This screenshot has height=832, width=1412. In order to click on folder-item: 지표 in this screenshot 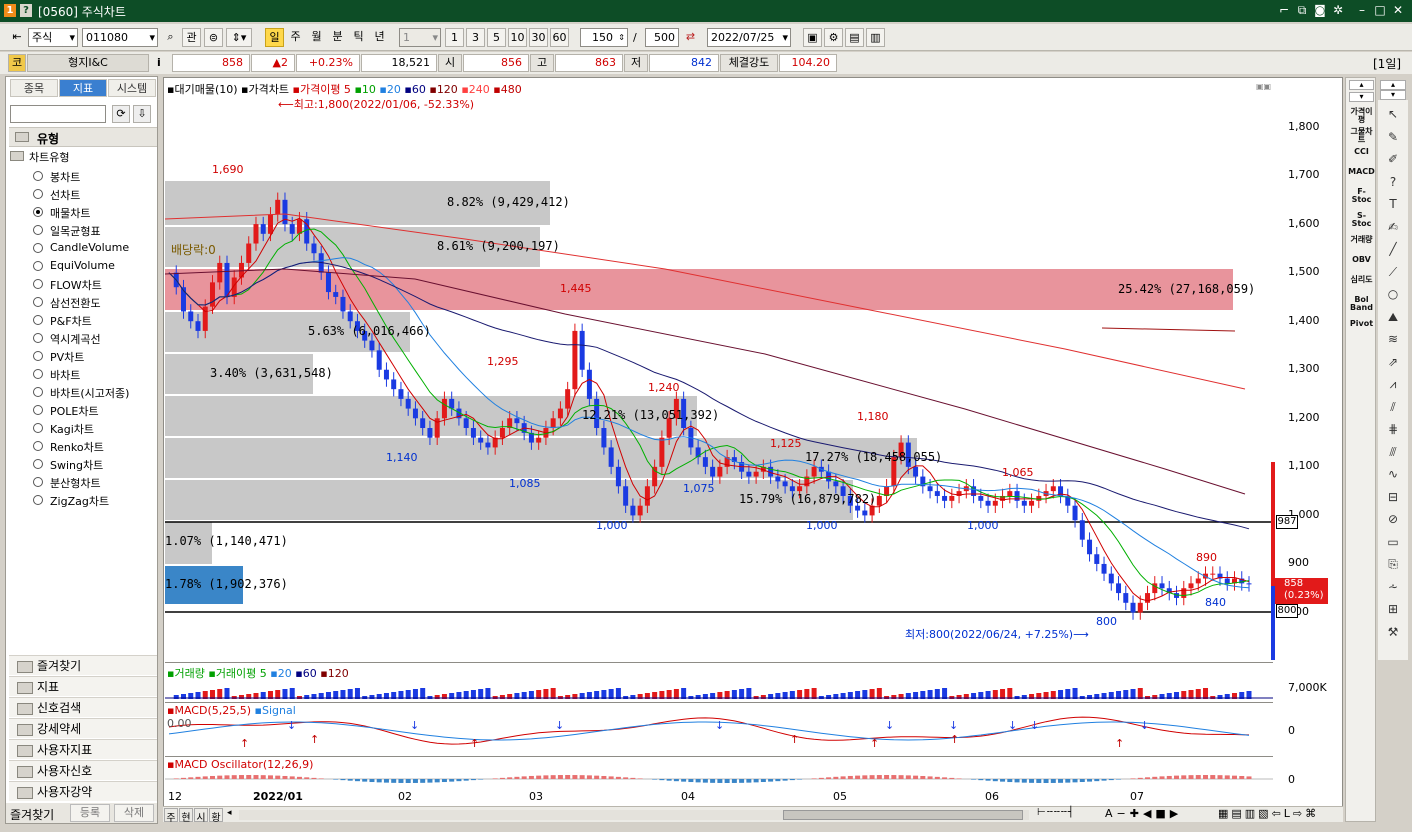, I will do `click(83, 686)`.